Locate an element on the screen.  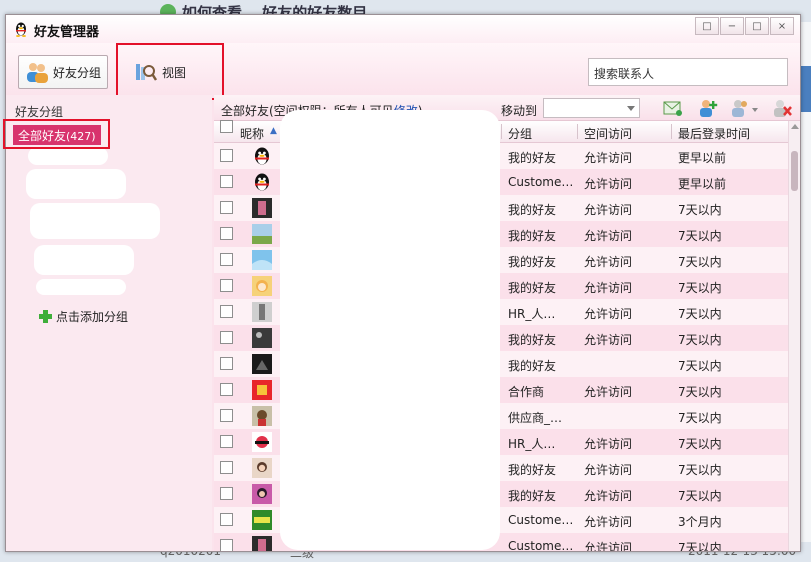
column-header-group: 分组 is located at coordinates (520, 133).